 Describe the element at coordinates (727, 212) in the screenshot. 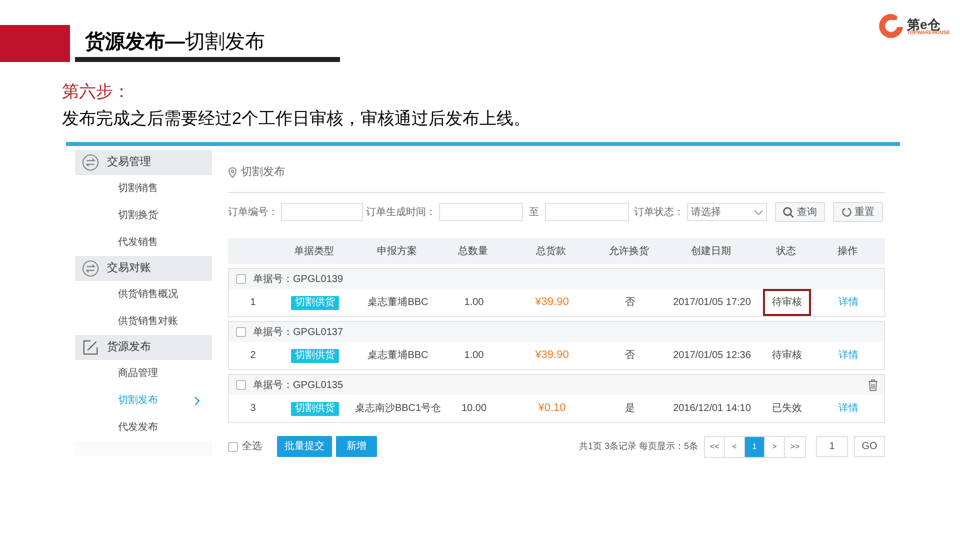

I see `status-select: 请选择` at that location.